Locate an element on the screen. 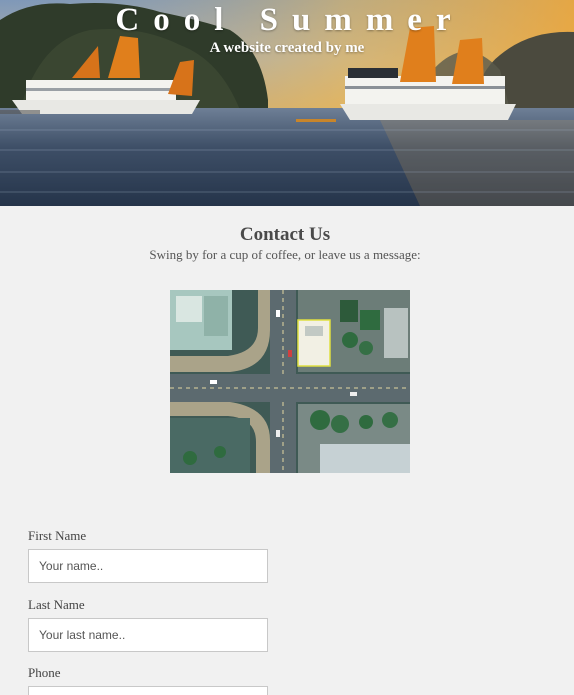 The image size is (574, 695). site-title: Cool Summer is located at coordinates (290, 20).